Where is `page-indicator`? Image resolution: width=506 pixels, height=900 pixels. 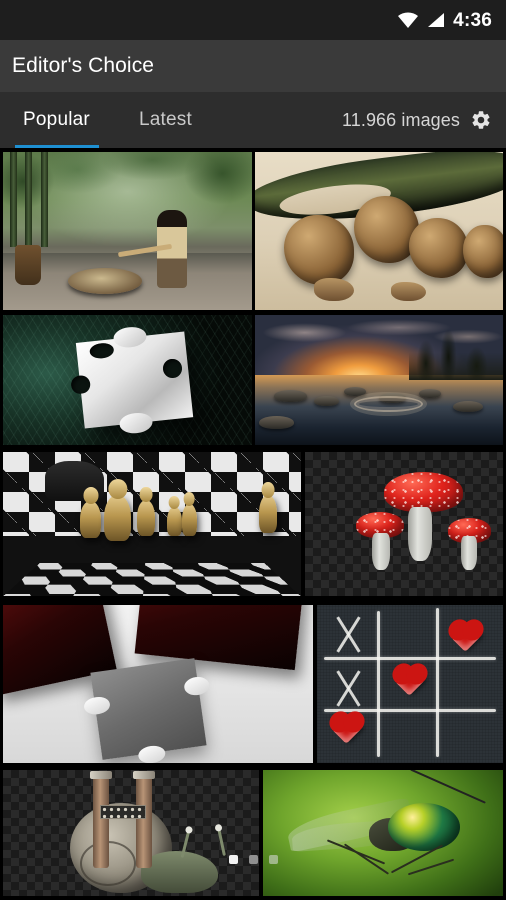 page-indicator is located at coordinates (253, 859).